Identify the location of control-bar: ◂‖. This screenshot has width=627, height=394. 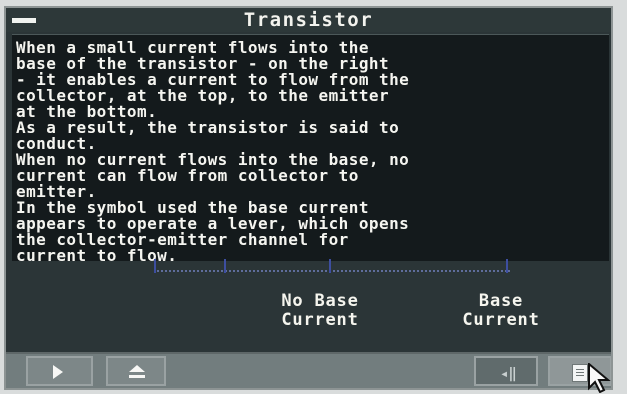
(308, 370).